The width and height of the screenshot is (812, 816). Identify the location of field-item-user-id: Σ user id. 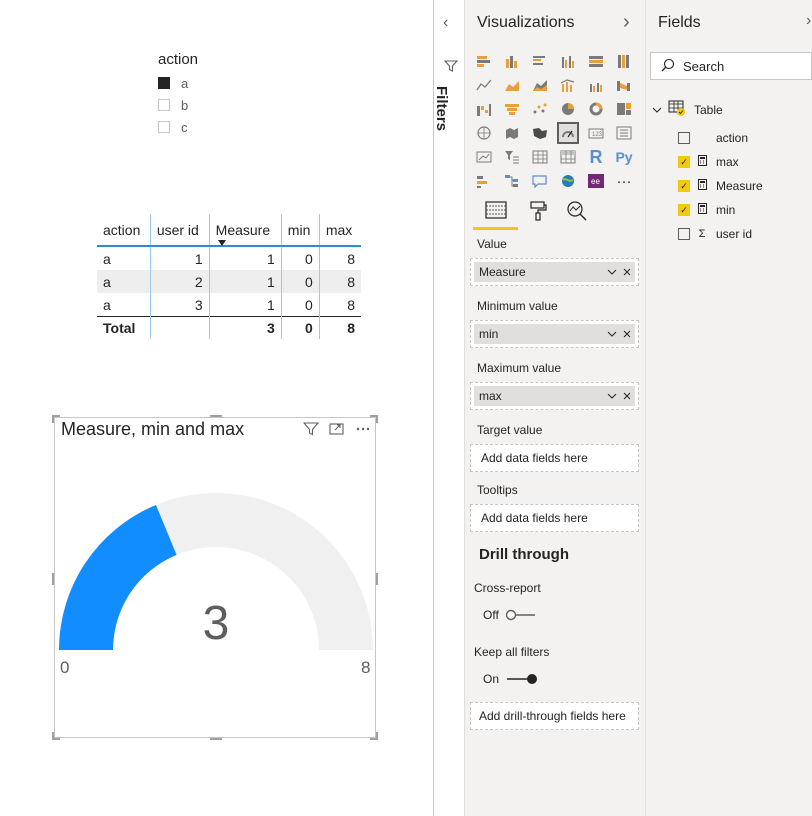
(715, 234).